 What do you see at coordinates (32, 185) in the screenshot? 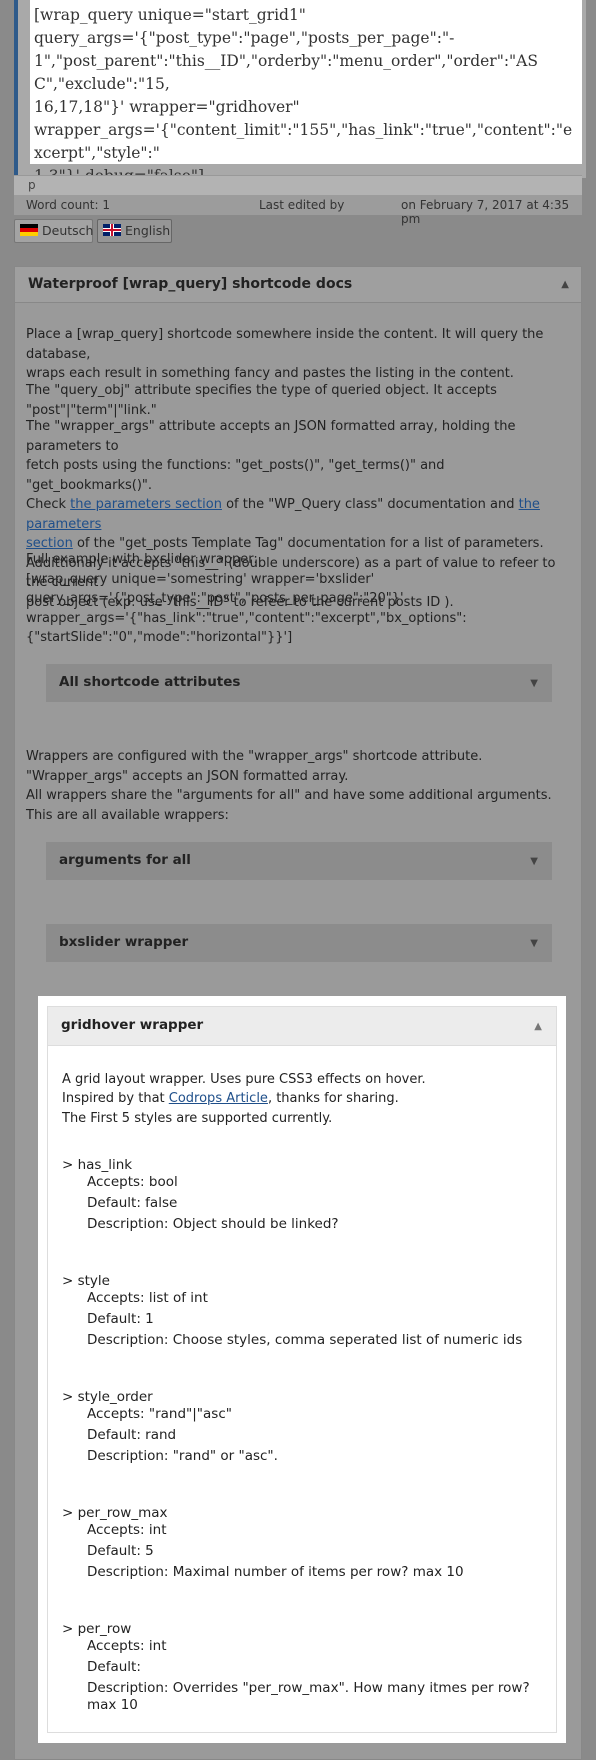
I see `element-path: p` at bounding box center [32, 185].